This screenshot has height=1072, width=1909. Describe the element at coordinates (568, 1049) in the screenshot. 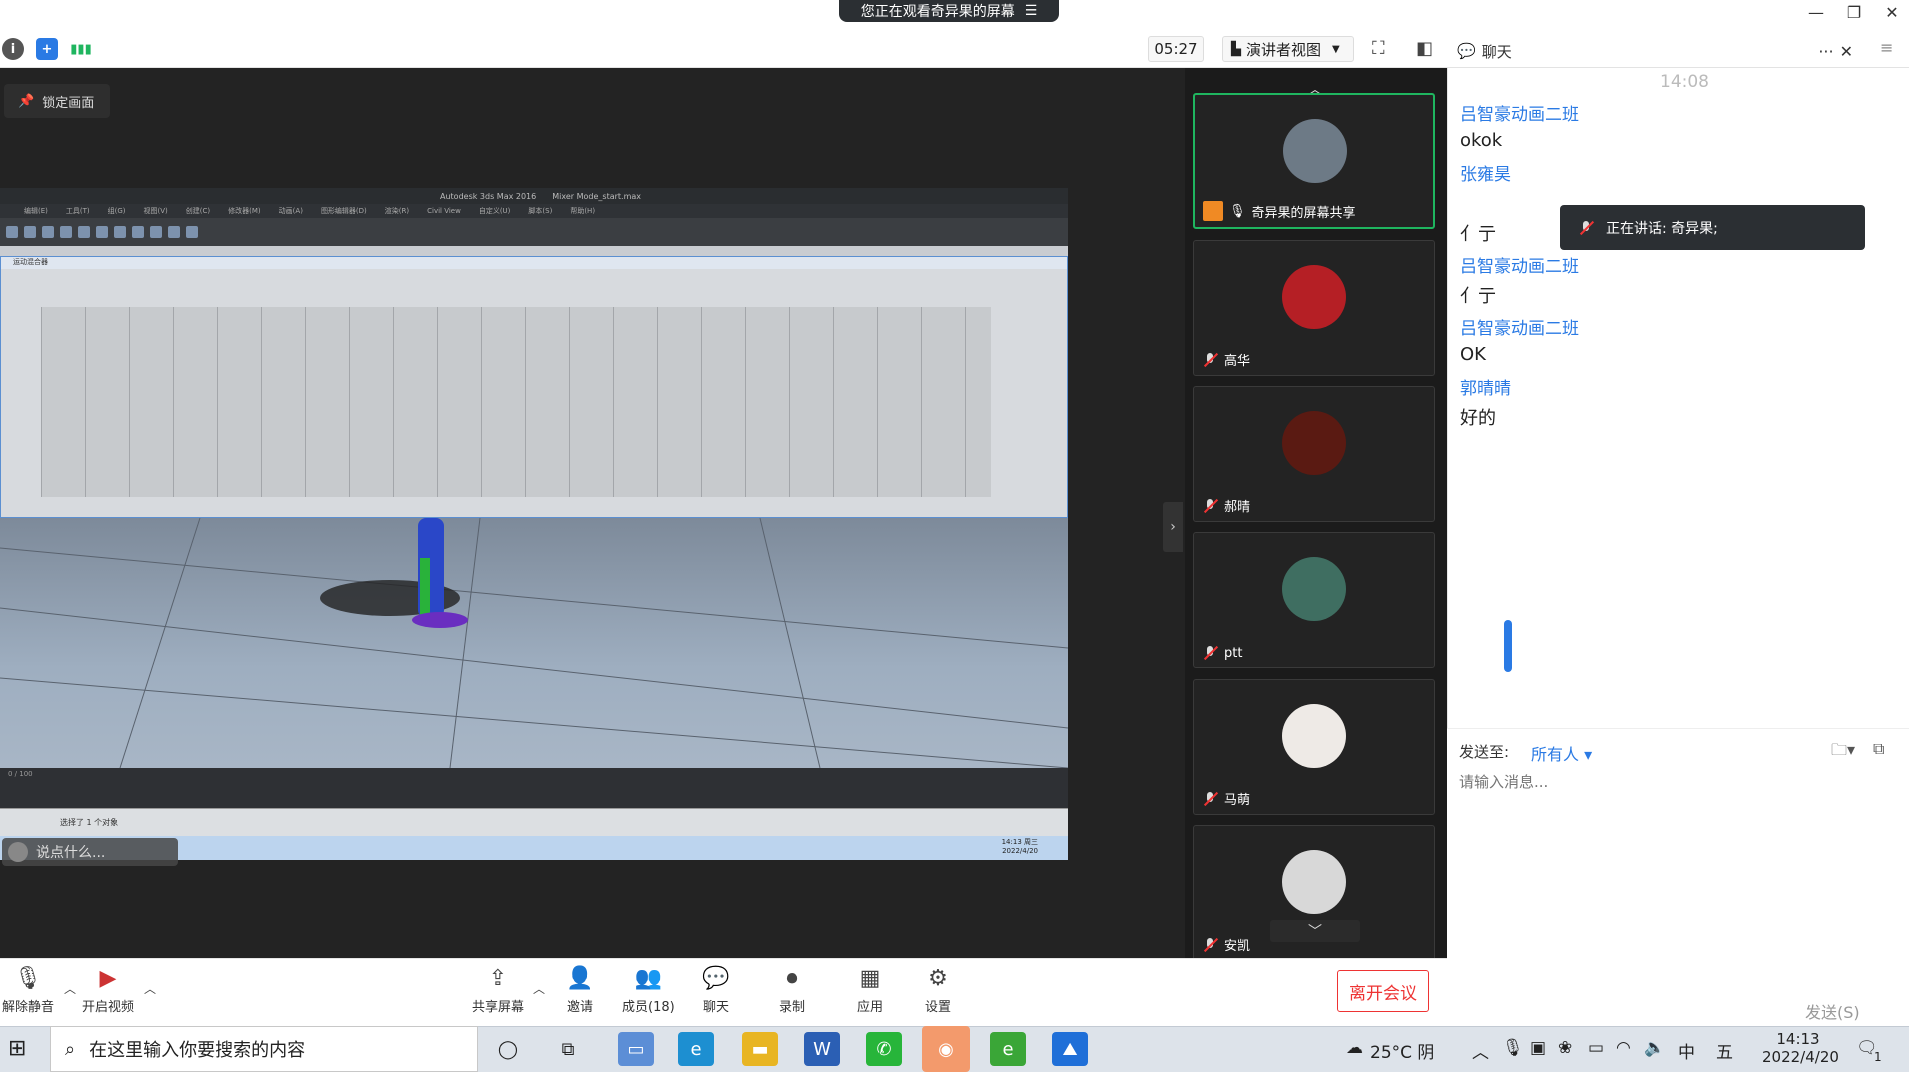

I see `task-view-icon: ⧉` at that location.